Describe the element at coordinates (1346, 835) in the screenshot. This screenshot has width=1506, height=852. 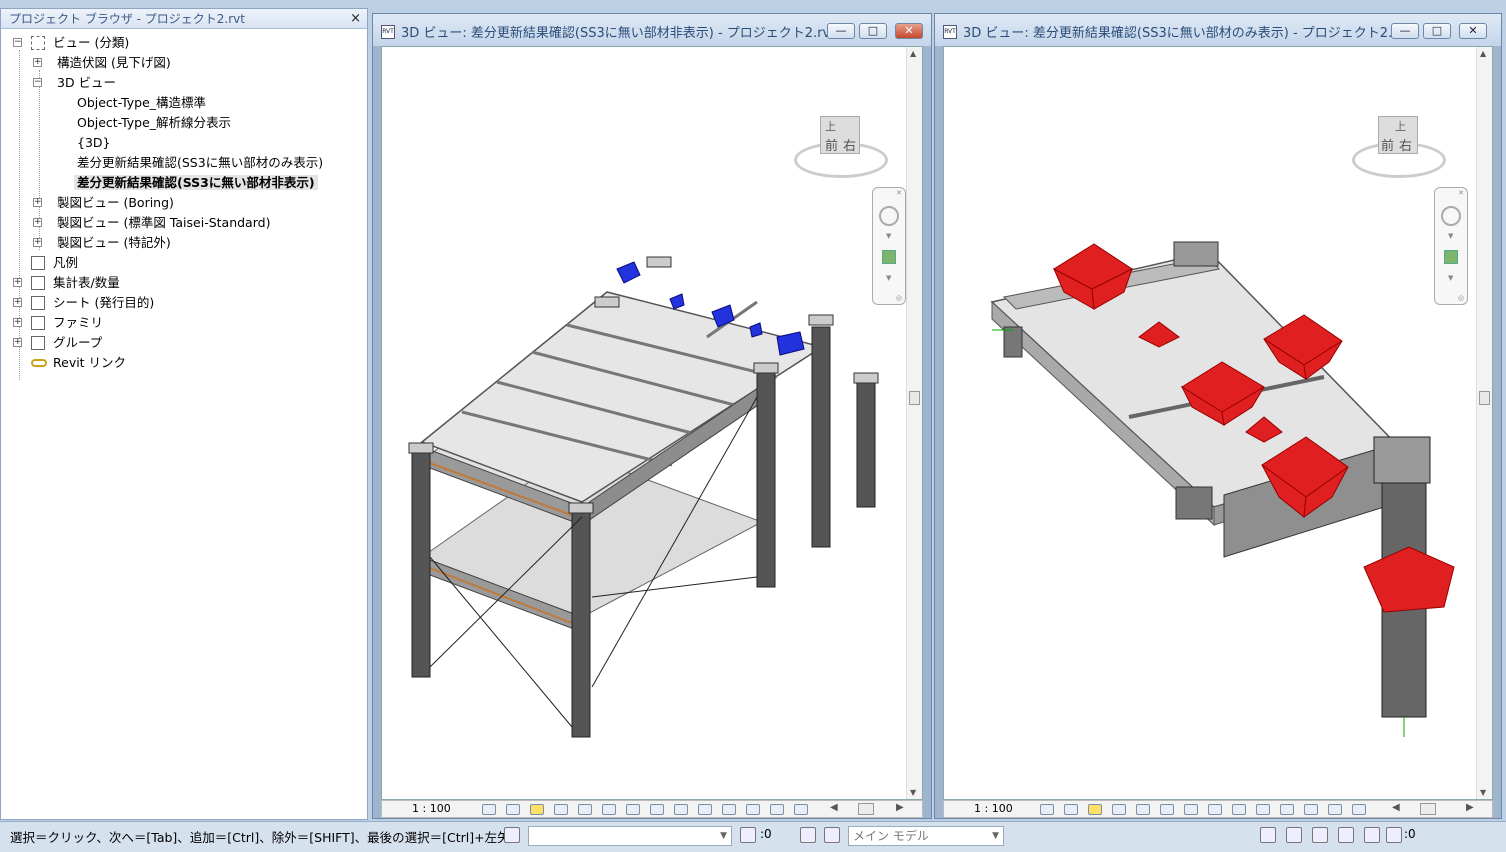
I see `select-by-face-icon` at that location.